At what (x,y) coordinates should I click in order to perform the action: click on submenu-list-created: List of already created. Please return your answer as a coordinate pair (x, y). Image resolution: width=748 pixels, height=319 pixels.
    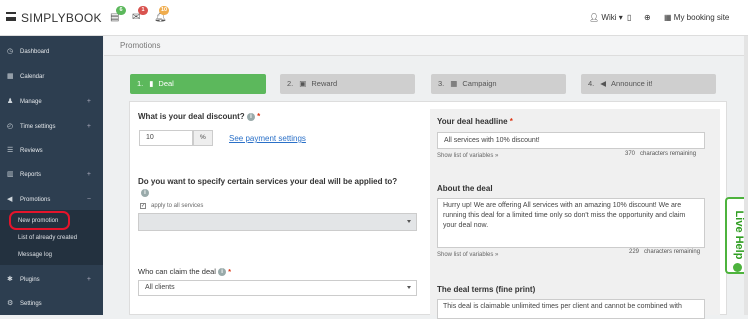
    Looking at the image, I should click on (47, 238).